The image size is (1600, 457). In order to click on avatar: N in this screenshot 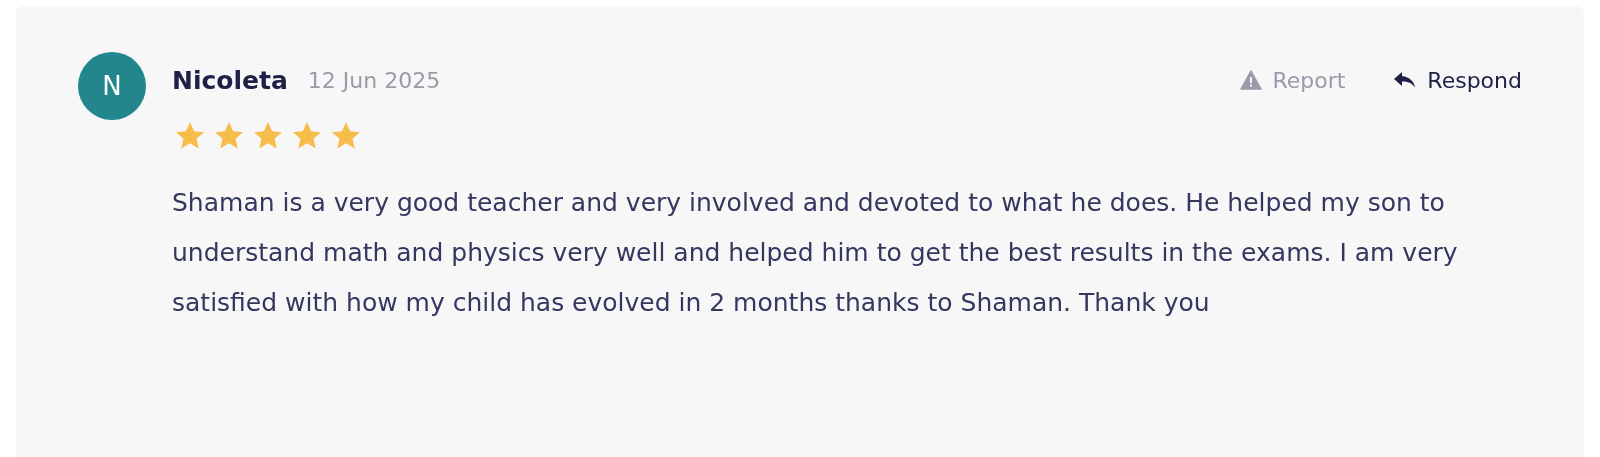, I will do `click(112, 86)`.